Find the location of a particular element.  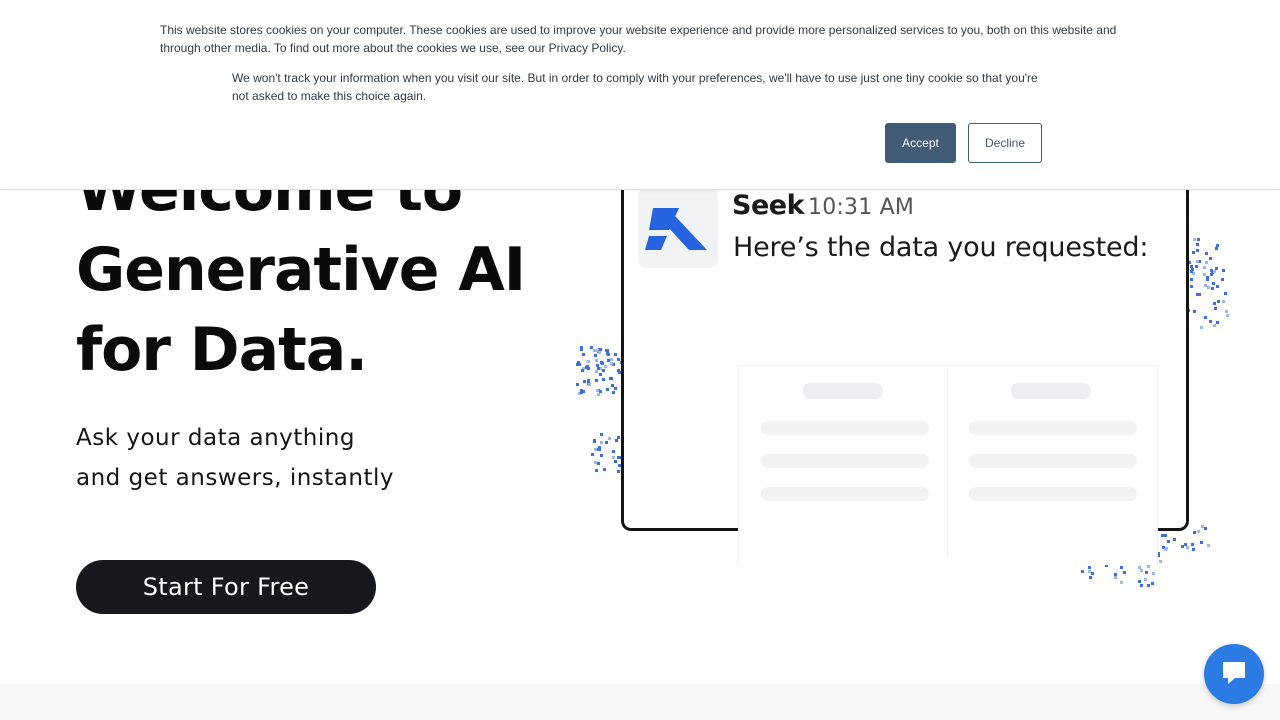

decline-cookies-button: Decline is located at coordinates (1005, 143).